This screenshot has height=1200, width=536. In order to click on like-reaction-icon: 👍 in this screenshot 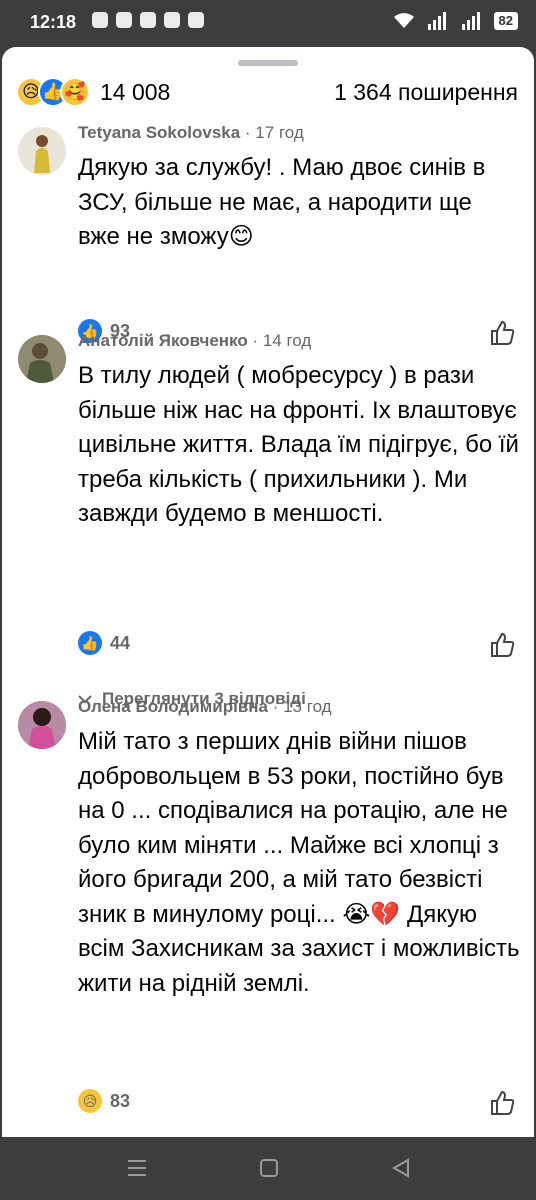, I will do `click(90, 643)`.